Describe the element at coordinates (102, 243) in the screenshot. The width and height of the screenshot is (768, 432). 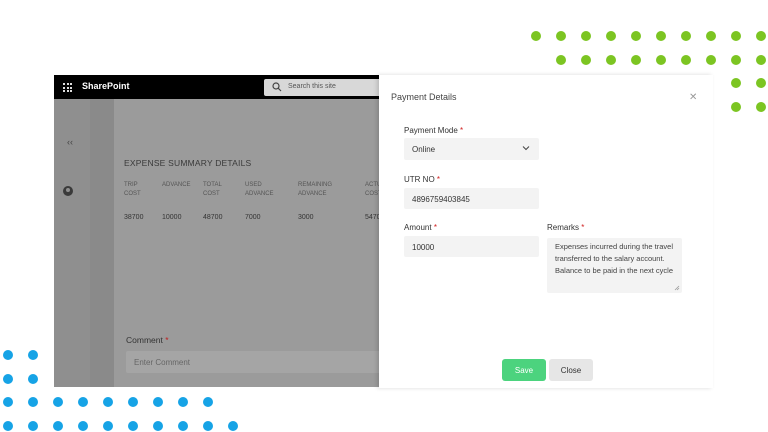
I see `secondary-rail` at that location.